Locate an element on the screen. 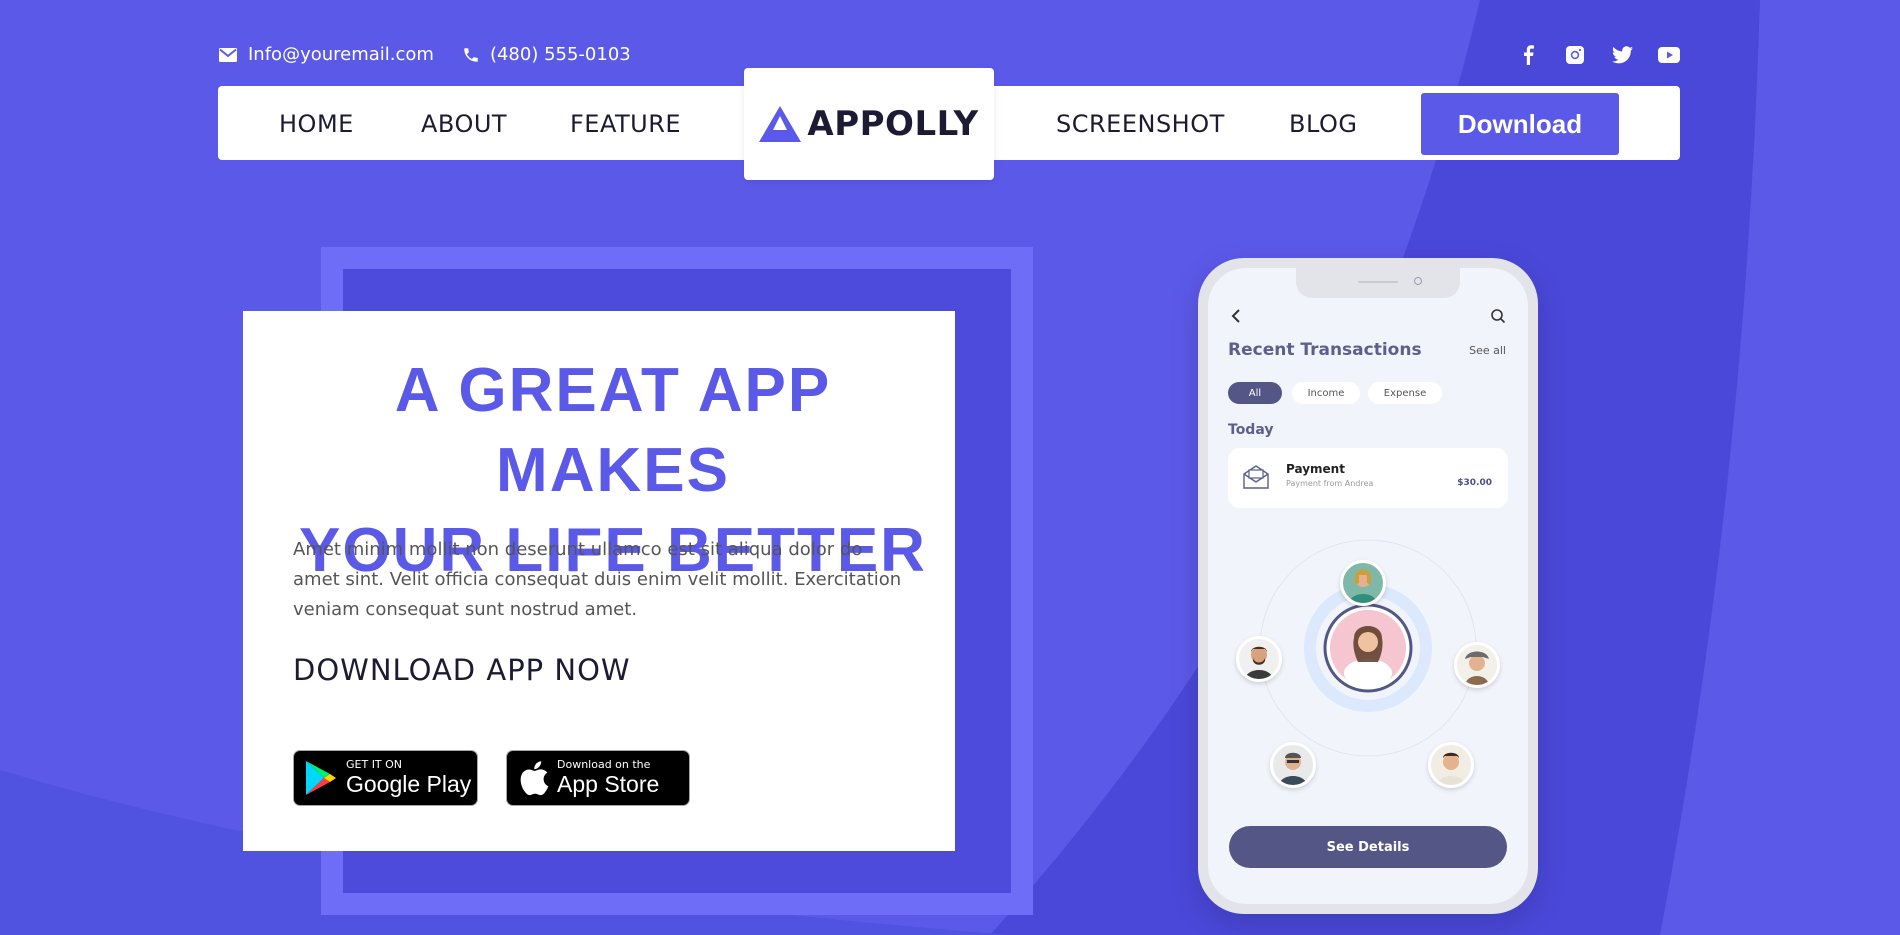  google-play-button: GET IT ON Google Play is located at coordinates (385, 778).